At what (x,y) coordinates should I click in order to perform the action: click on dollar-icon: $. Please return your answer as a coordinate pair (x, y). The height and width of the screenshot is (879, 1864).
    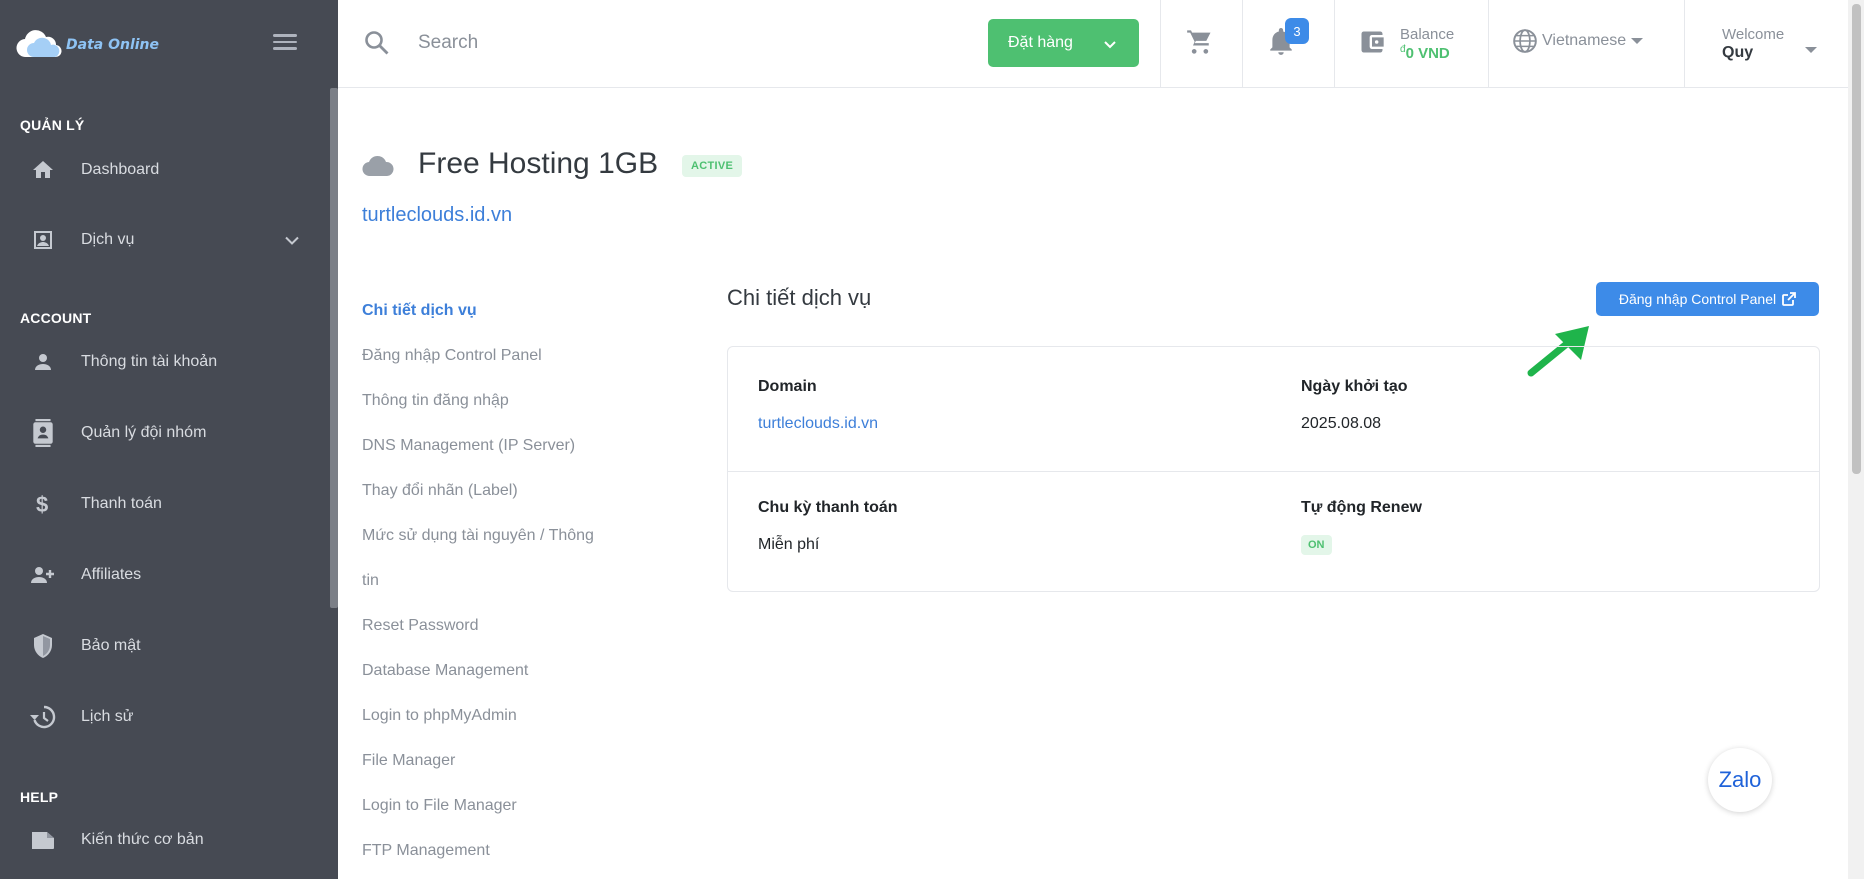
    Looking at the image, I should click on (43, 504).